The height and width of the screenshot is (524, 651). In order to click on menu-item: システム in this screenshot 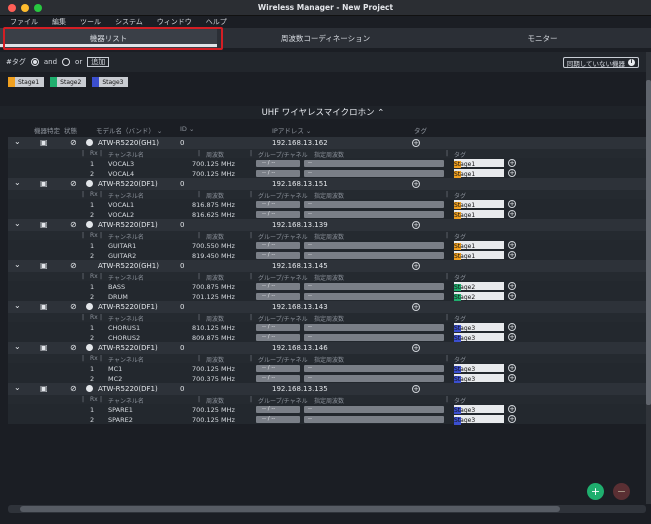, I will do `click(129, 22)`.